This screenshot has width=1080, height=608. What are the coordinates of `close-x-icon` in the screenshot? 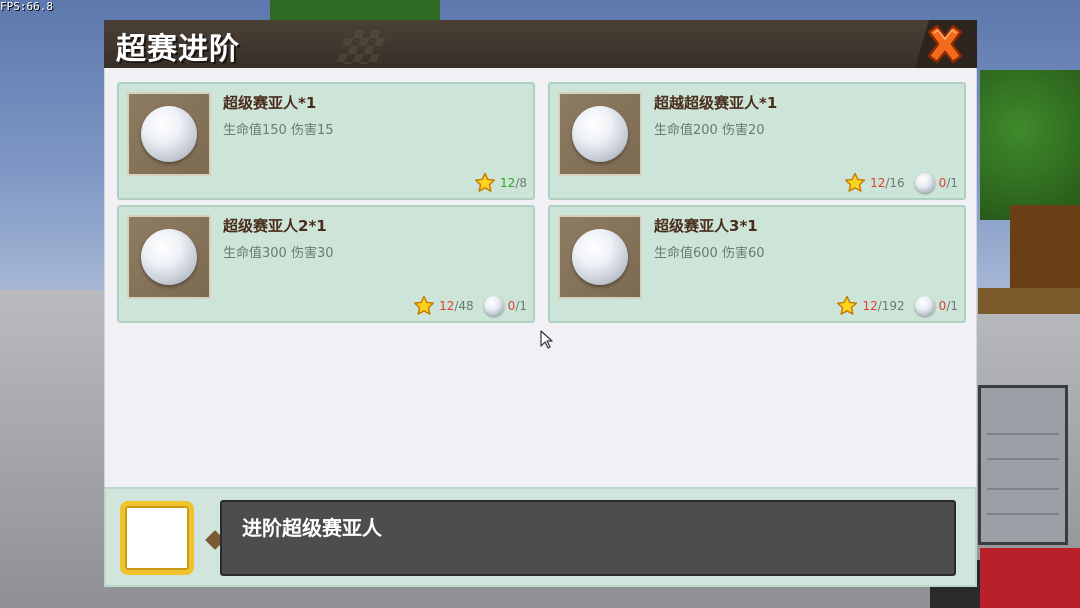 It's located at (945, 44).